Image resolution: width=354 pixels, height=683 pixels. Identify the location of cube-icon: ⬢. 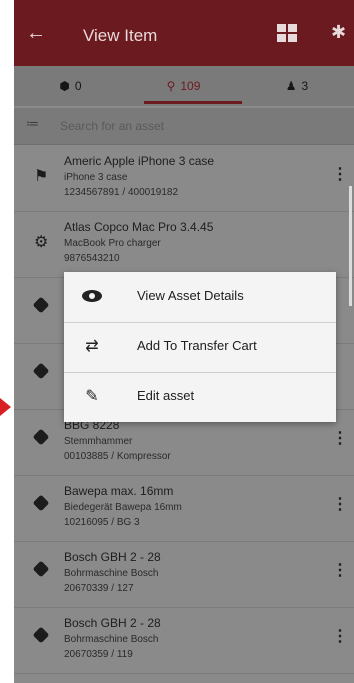
(64, 86).